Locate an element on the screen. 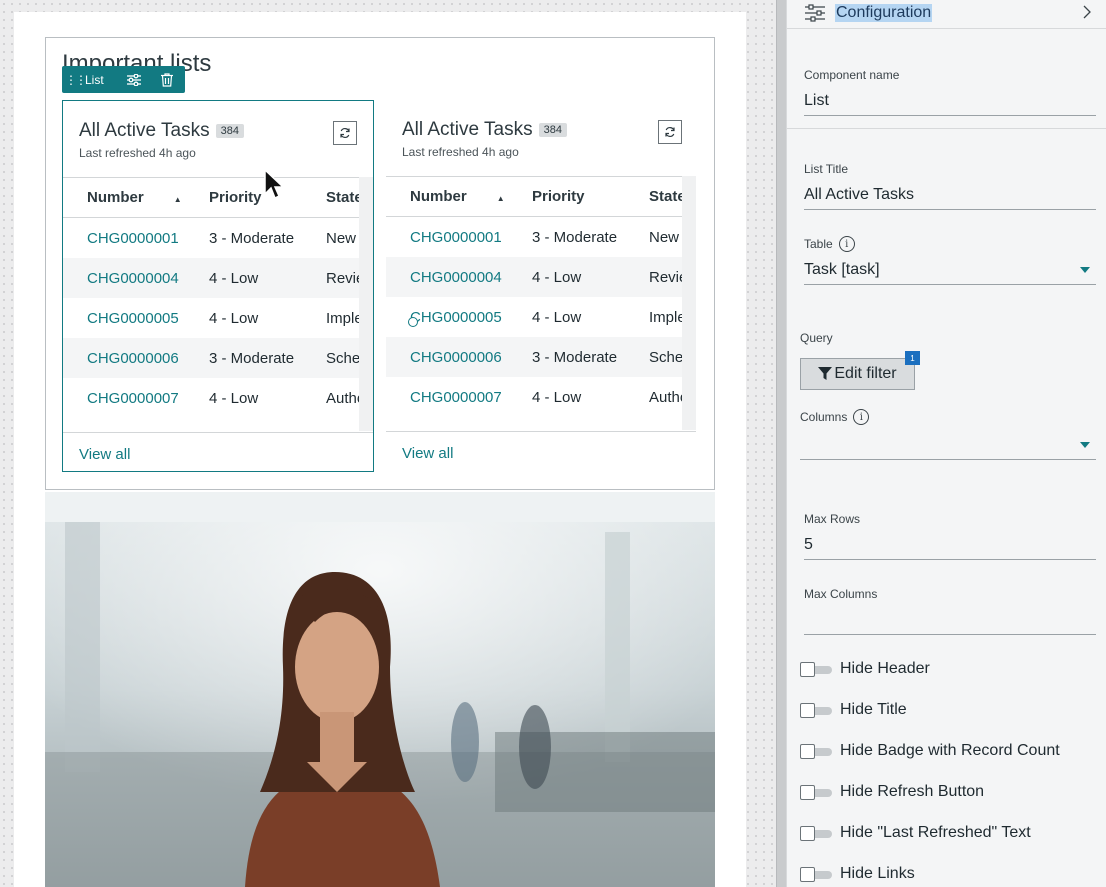 The image size is (1106, 887). table-row: CHG0000006 3 - Moderate Scheduled is located at coordinates (534, 357).